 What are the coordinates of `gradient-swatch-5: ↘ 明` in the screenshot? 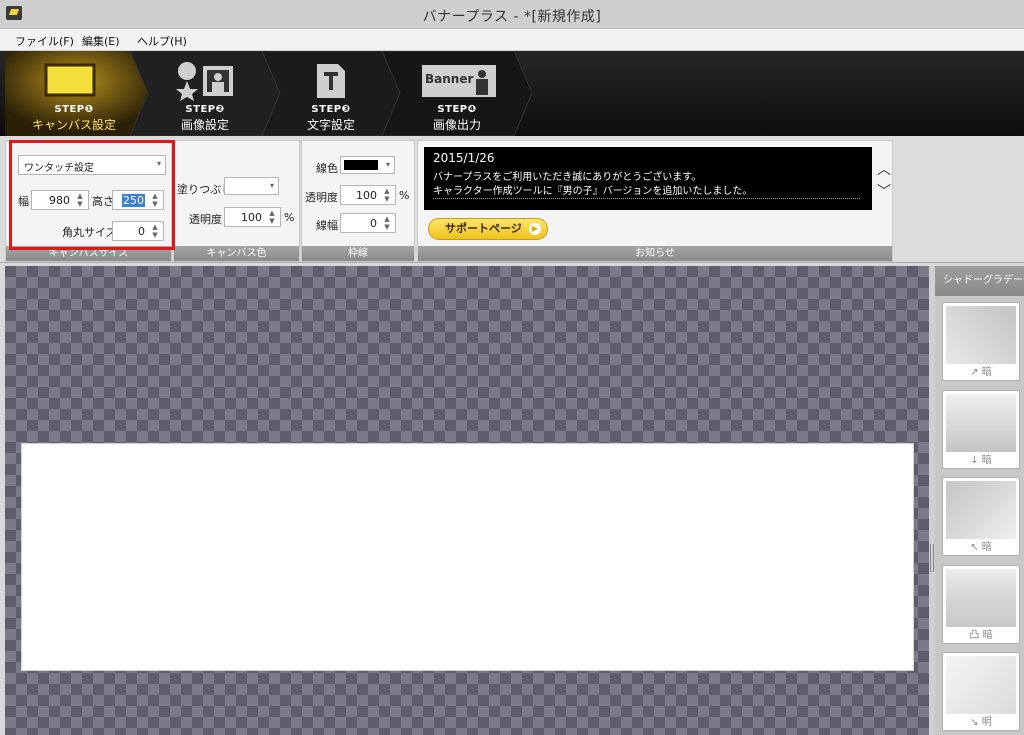 It's located at (981, 691).